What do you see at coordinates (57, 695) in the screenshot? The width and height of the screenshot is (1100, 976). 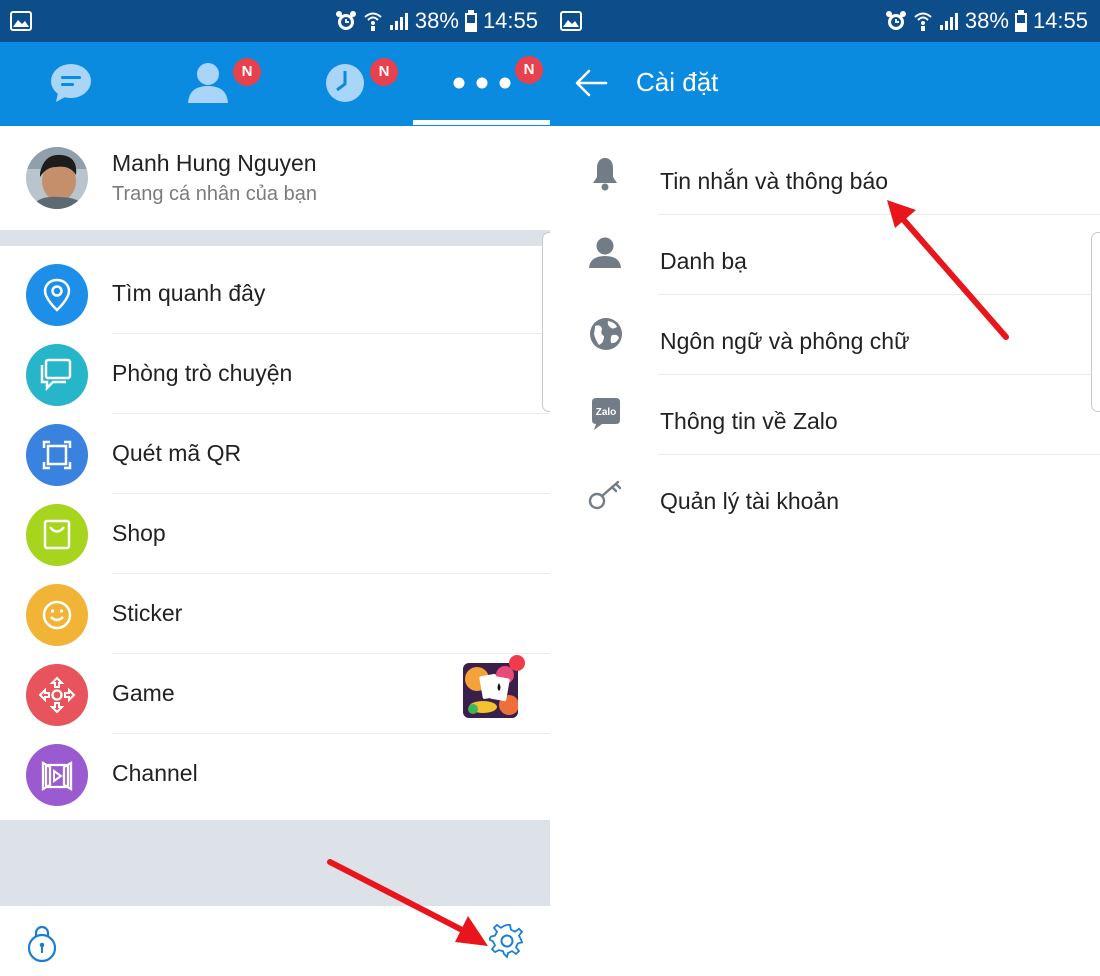 I see `gamepad-icon` at bounding box center [57, 695].